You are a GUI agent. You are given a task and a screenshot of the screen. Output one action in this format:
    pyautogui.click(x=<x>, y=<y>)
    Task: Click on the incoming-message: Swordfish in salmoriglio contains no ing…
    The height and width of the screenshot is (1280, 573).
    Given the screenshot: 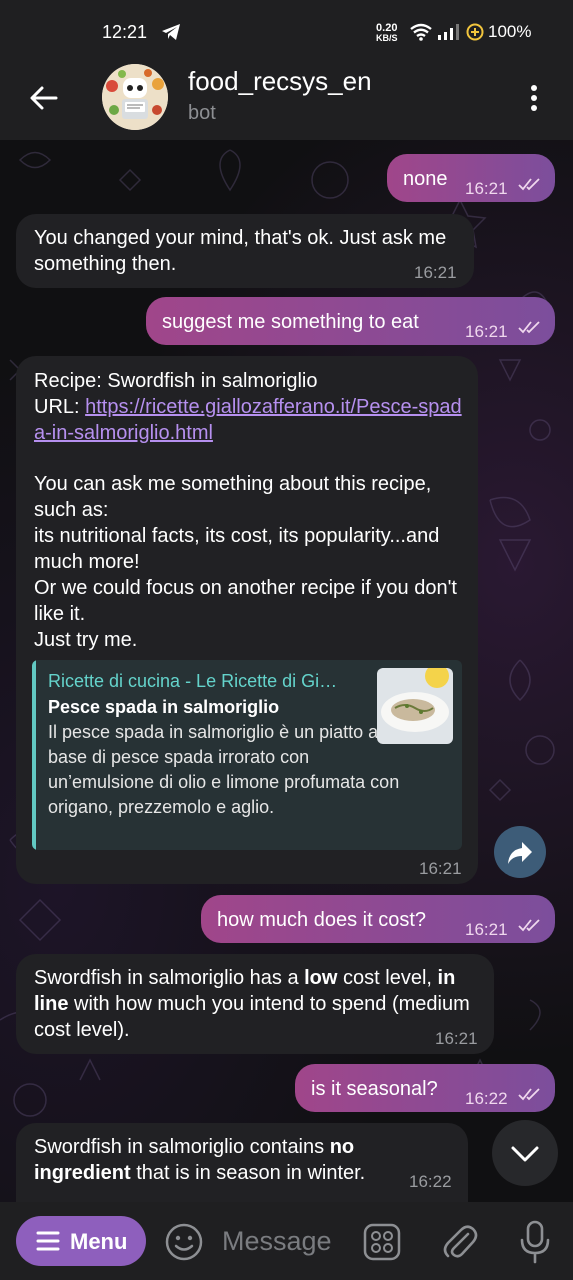 What is the action you would take?
    pyautogui.click(x=242, y=1162)
    